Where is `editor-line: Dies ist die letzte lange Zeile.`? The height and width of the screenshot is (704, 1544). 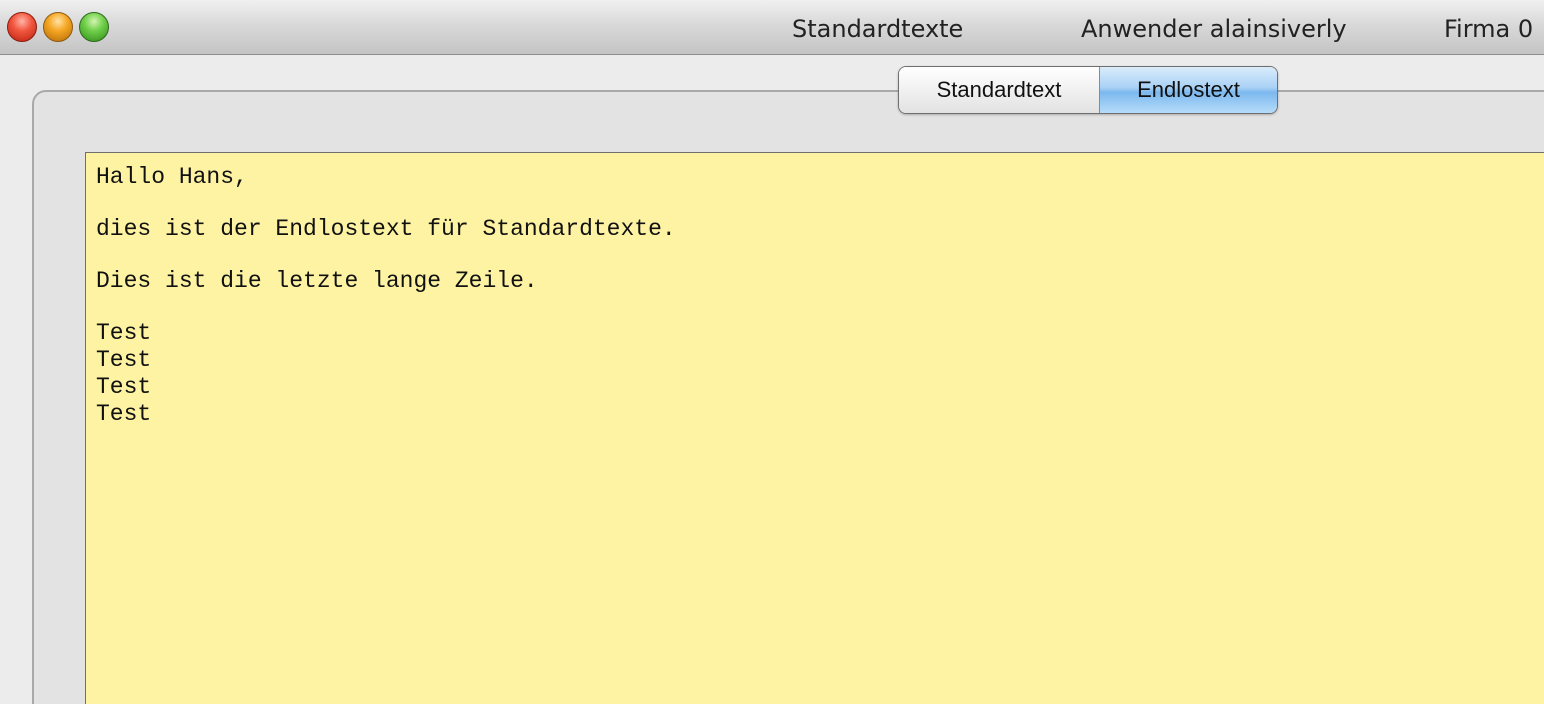
editor-line: Dies ist die letzte lange Zeile. is located at coordinates (317, 281).